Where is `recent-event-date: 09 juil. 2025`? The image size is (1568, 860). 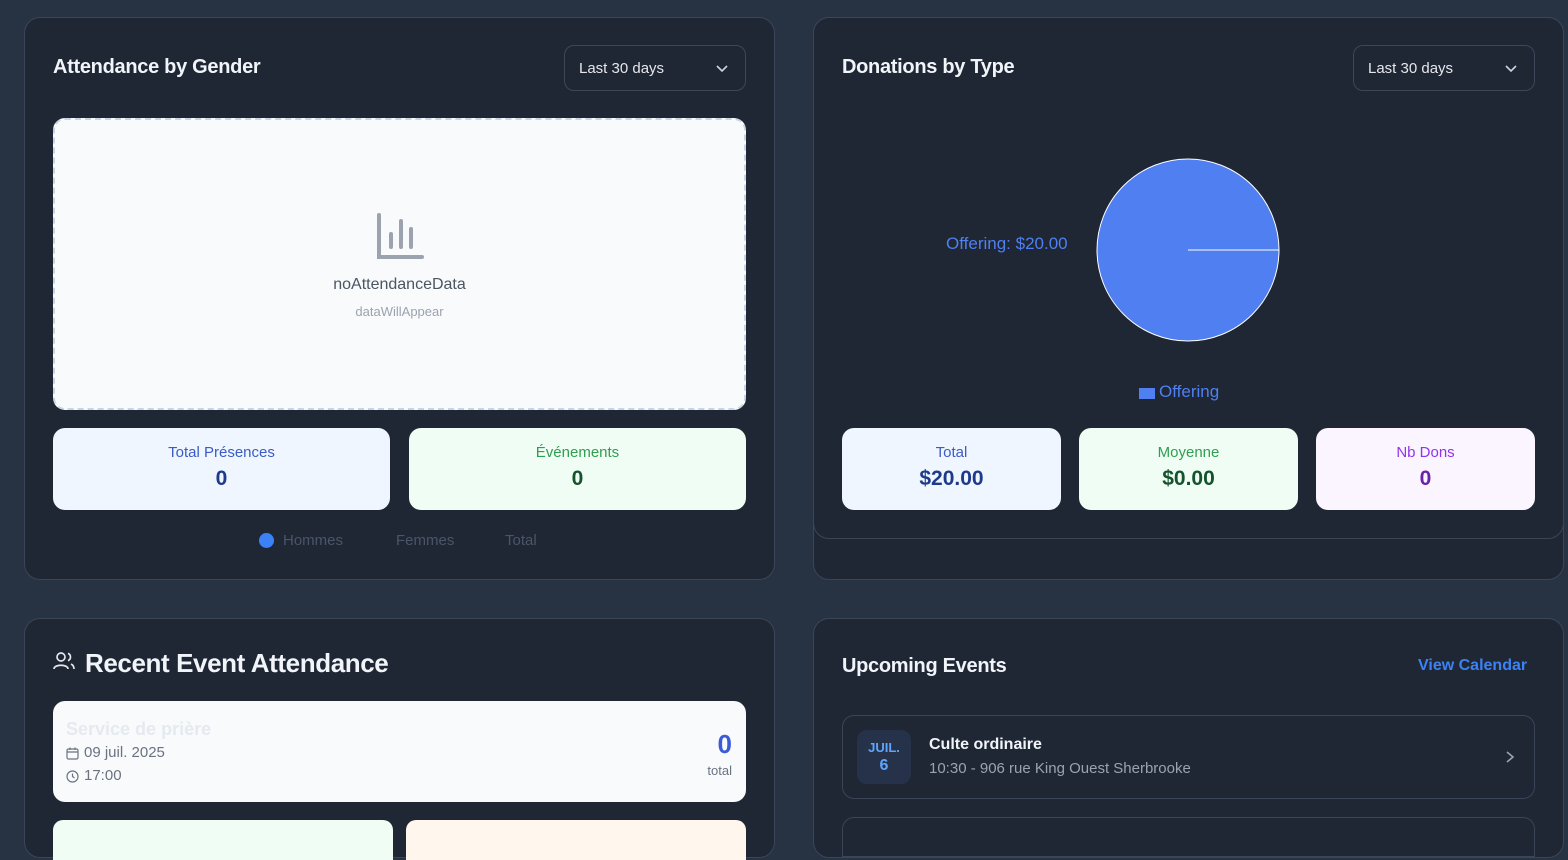 recent-event-date: 09 juil. 2025 is located at coordinates (124, 752).